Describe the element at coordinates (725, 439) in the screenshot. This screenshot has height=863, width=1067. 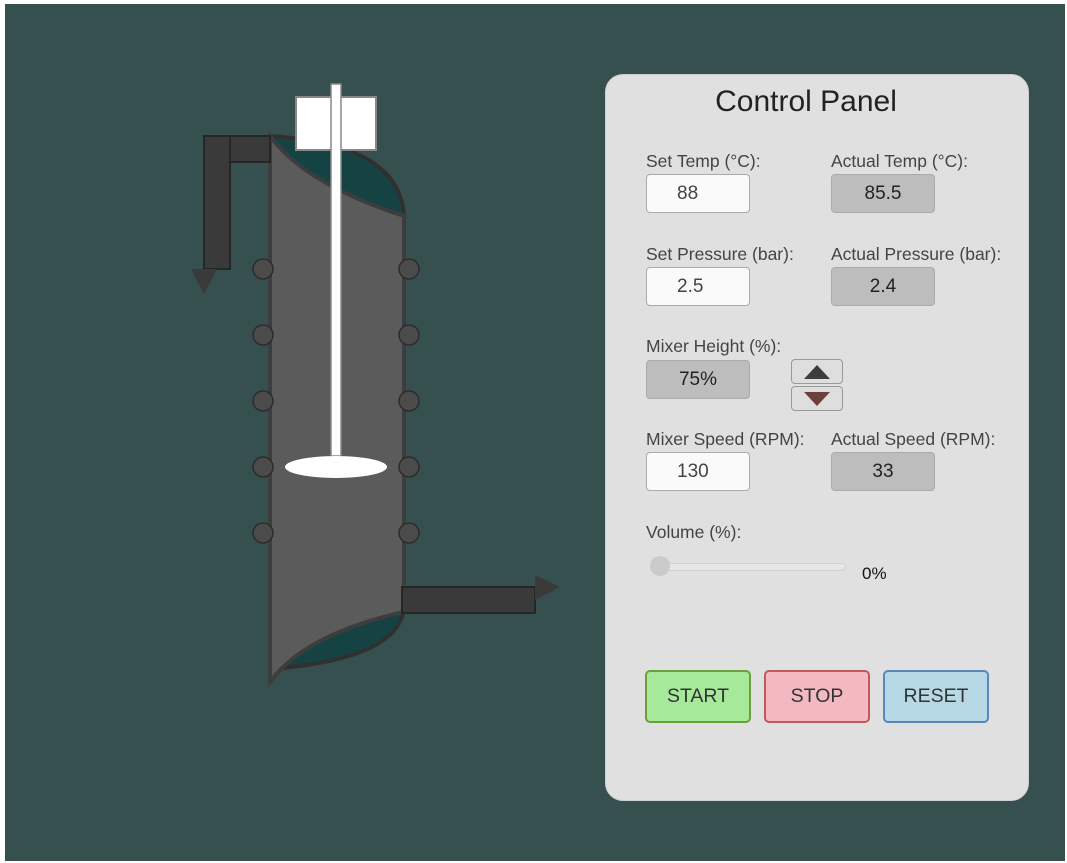
I see `mixer-speed-label: Mixer Speed (RPM):` at that location.